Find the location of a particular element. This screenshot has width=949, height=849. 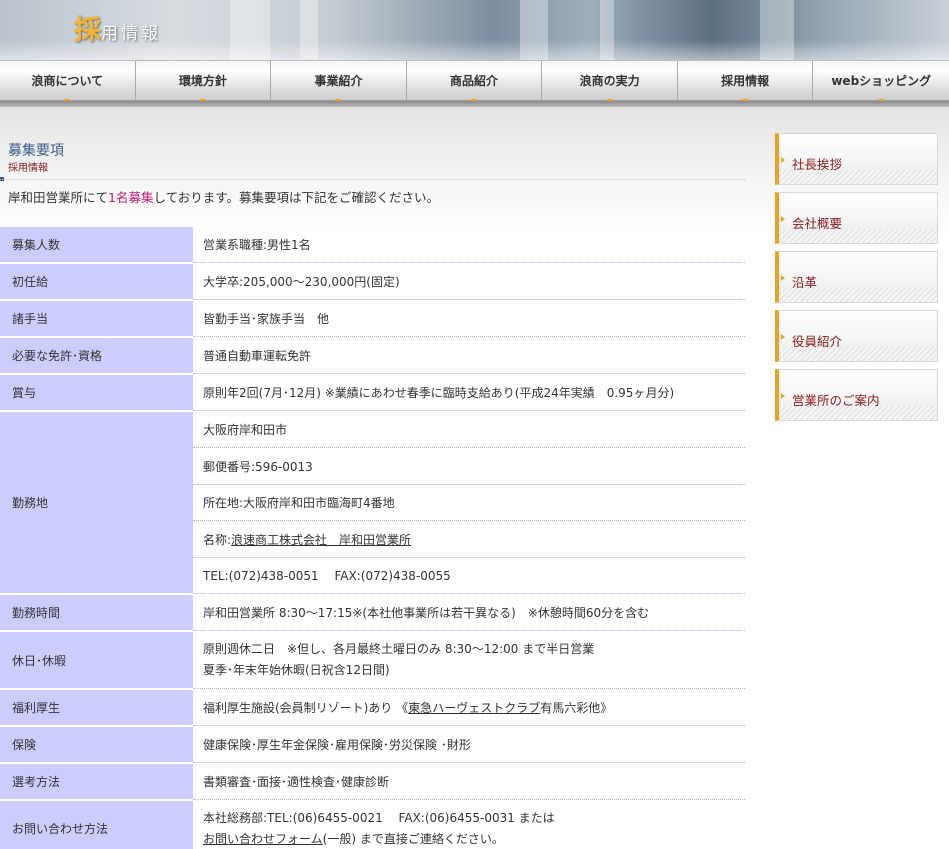

nav-item-recruit: 採用情報 is located at coordinates (746, 81).